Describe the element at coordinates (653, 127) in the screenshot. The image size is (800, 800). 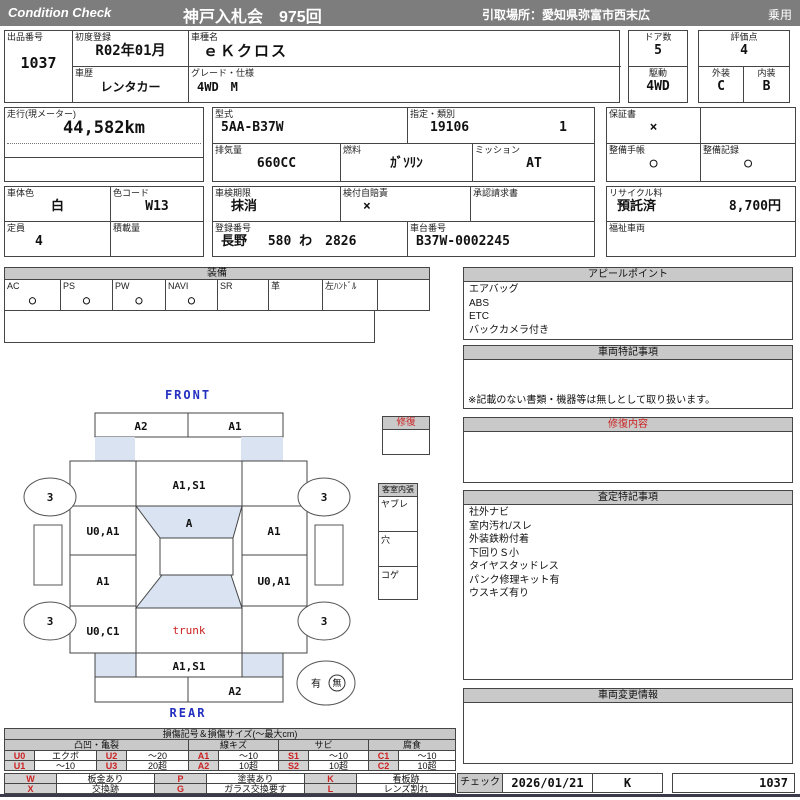
I see `warranty-mark: ×` at that location.